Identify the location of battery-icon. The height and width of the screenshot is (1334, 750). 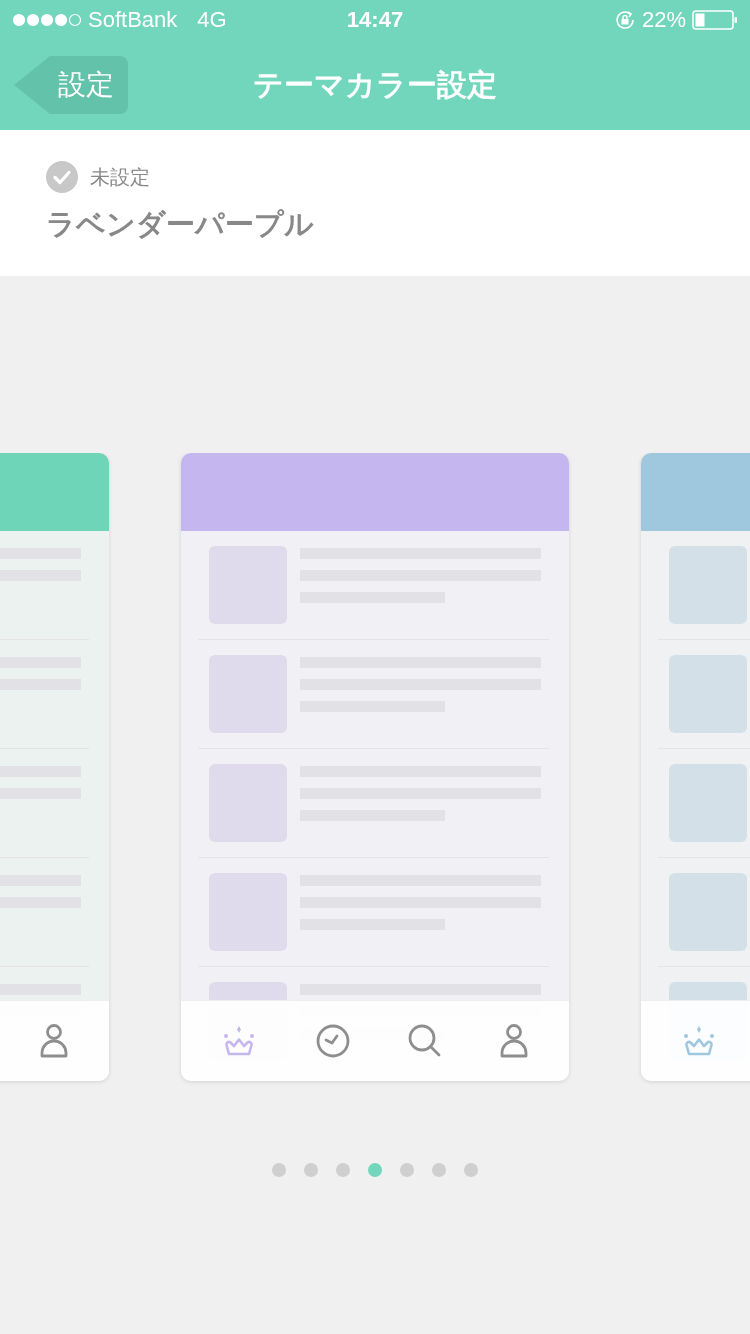
(715, 20).